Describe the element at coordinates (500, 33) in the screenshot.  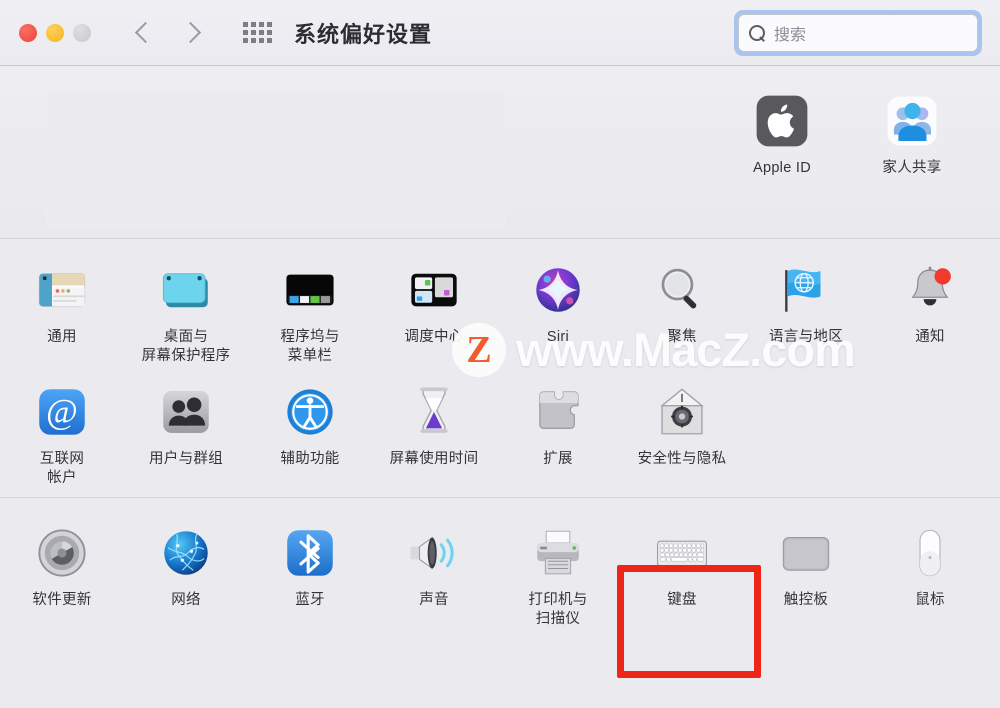
I see `window-titlebar: 系统偏好设置 搜索` at that location.